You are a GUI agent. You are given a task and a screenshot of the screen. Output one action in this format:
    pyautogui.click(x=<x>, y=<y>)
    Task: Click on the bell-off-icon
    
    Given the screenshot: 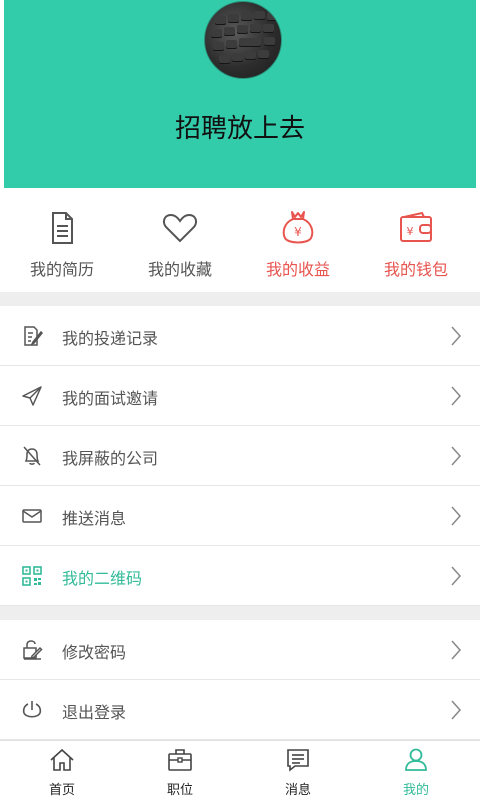 What is the action you would take?
    pyautogui.click(x=32, y=456)
    